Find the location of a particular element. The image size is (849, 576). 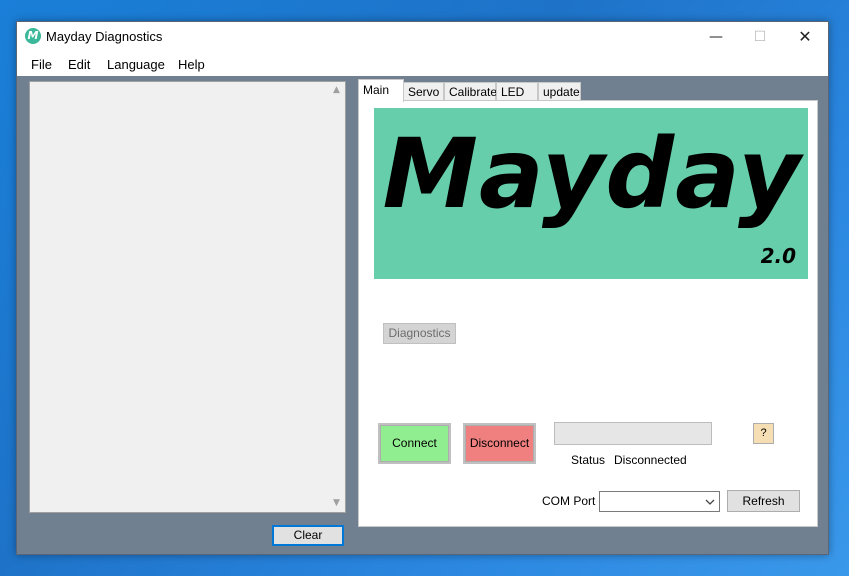

app-logo-icon: M is located at coordinates (33, 36).